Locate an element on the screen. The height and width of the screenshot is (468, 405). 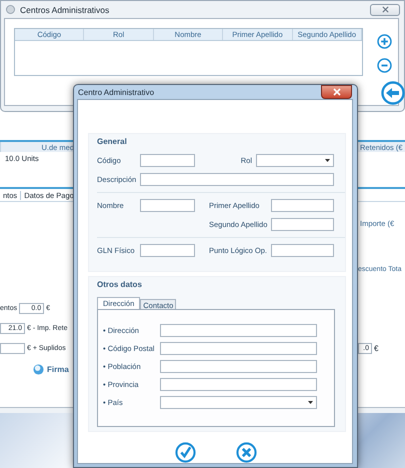
window-icon is located at coordinates (10, 9).